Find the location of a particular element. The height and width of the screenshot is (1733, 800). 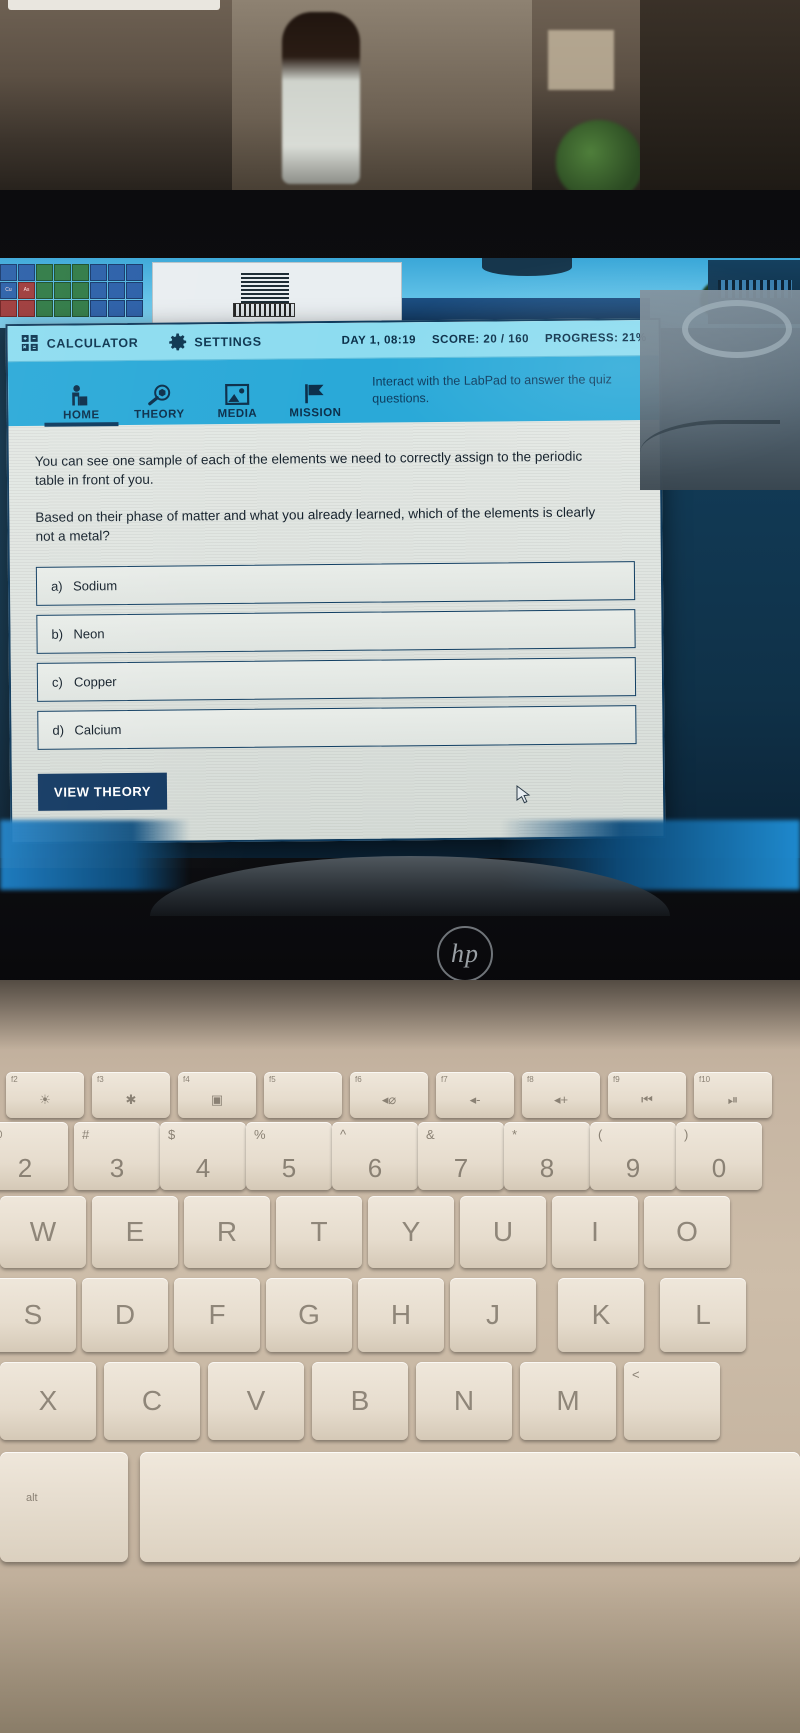

option-b-key: b) is located at coordinates (57, 634).